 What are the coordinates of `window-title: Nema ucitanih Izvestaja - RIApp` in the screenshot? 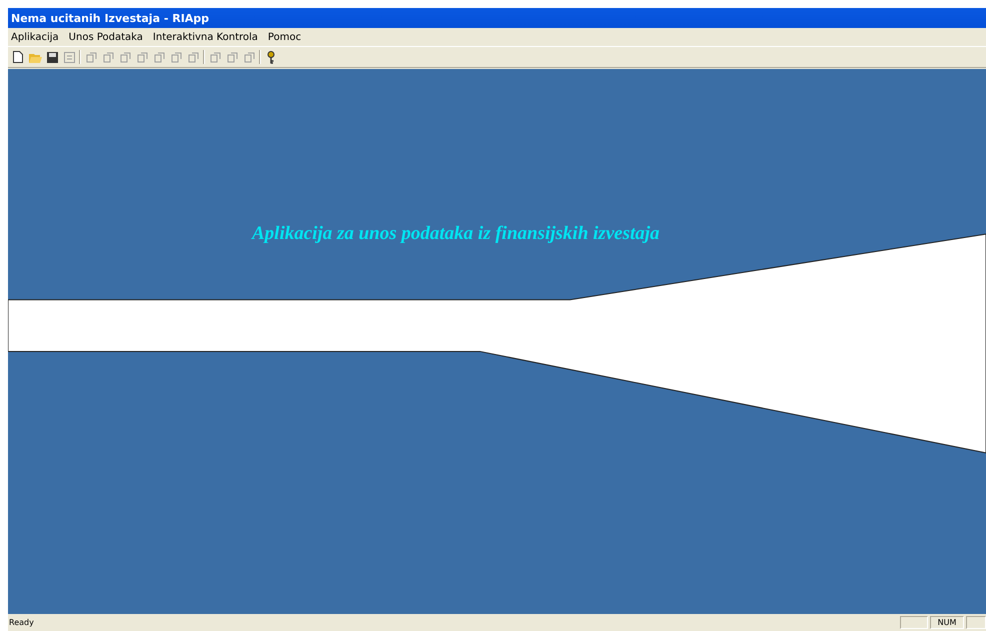 It's located at (497, 18).